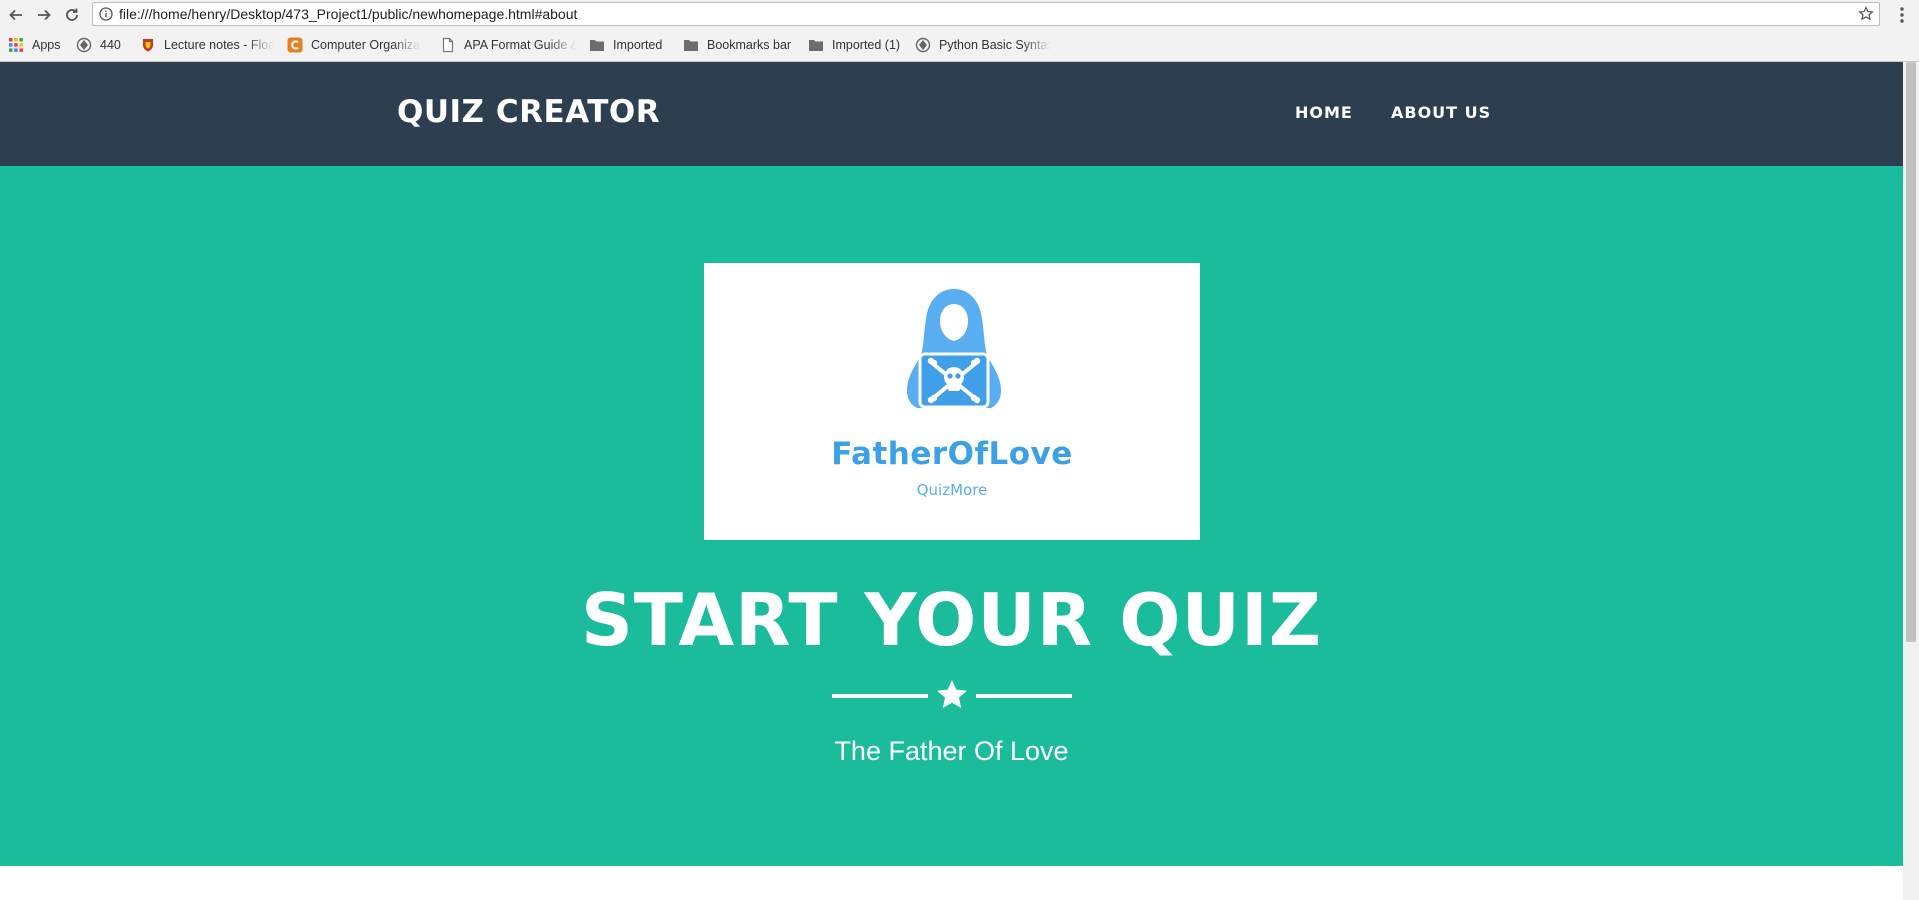 This screenshot has width=1919, height=900. I want to click on site-navbar: QUIZ CREATOR HOME ABOUT US, so click(951, 114).